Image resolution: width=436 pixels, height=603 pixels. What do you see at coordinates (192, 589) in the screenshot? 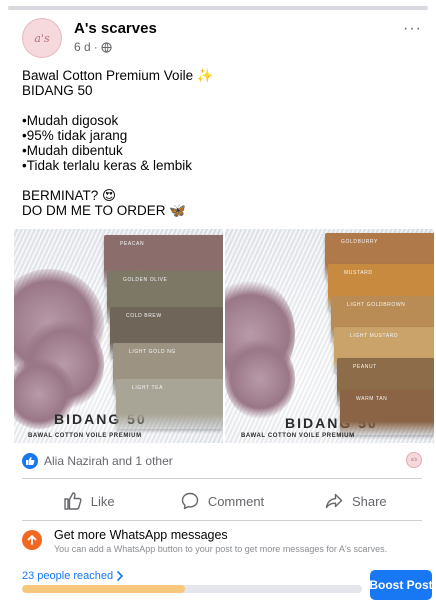
I see `reach-progress-bar` at bounding box center [192, 589].